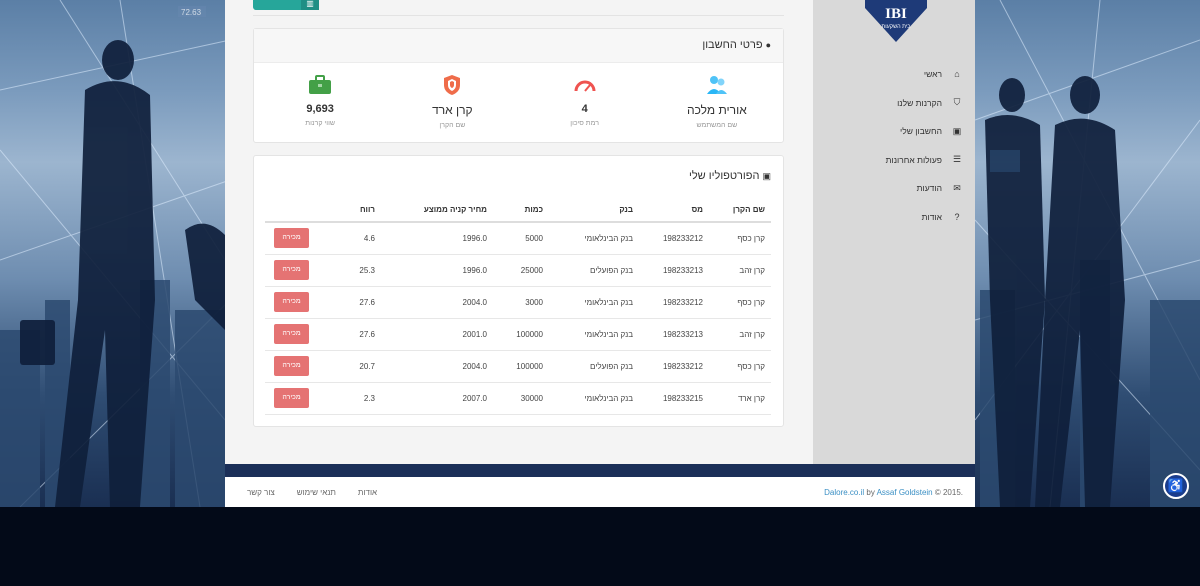  I want to click on footer-link-contact: צור קשר, so click(261, 492).